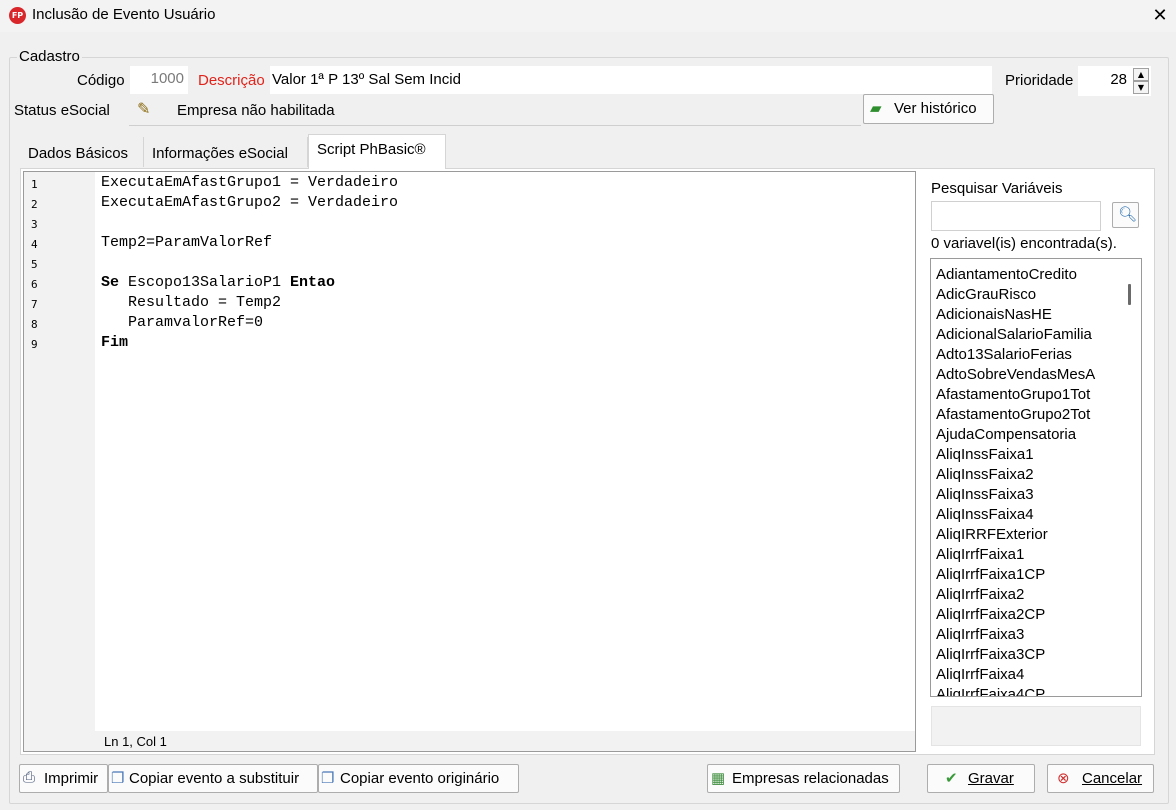  What do you see at coordinates (17, 15) in the screenshot?
I see `app-logo-icon: FP` at bounding box center [17, 15].